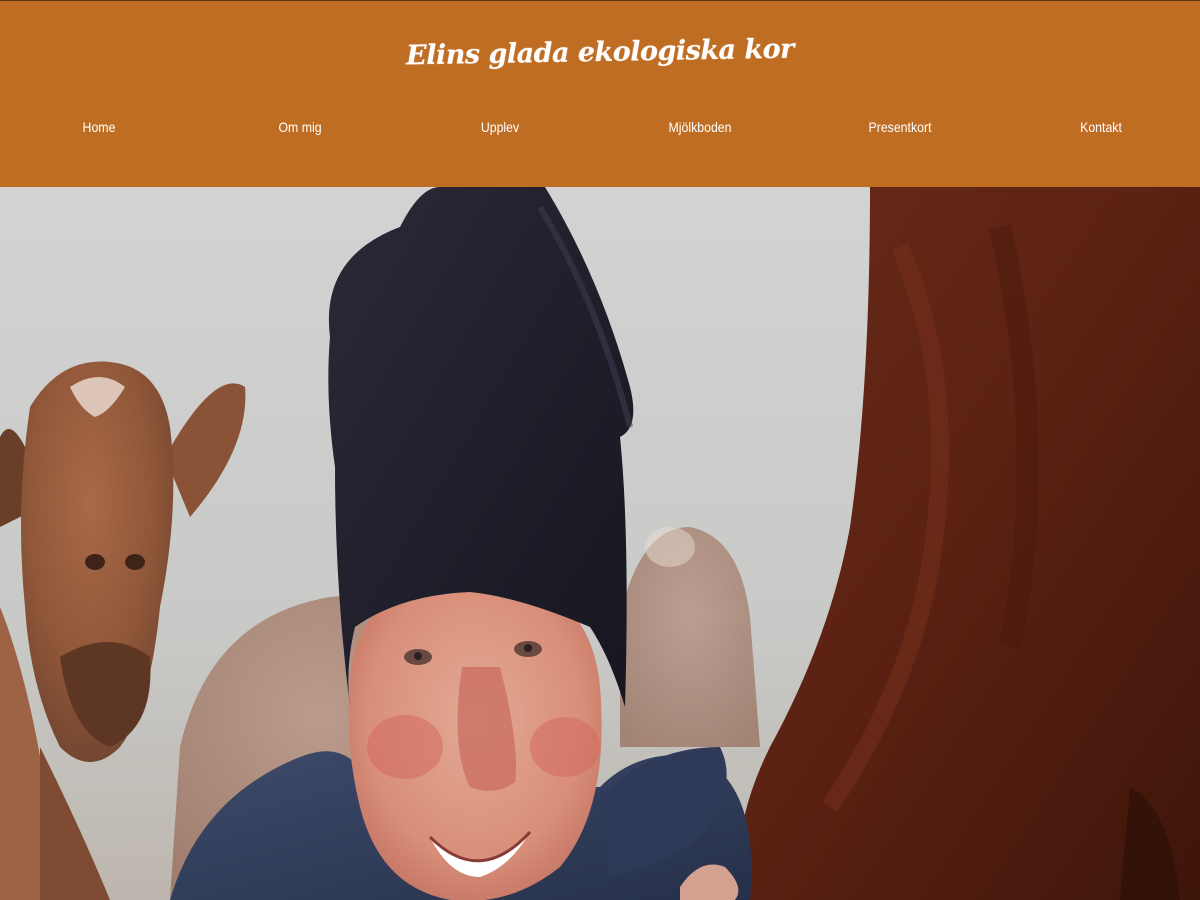  I want to click on nav-item-mjolkboden: Mjölkboden, so click(699, 127).